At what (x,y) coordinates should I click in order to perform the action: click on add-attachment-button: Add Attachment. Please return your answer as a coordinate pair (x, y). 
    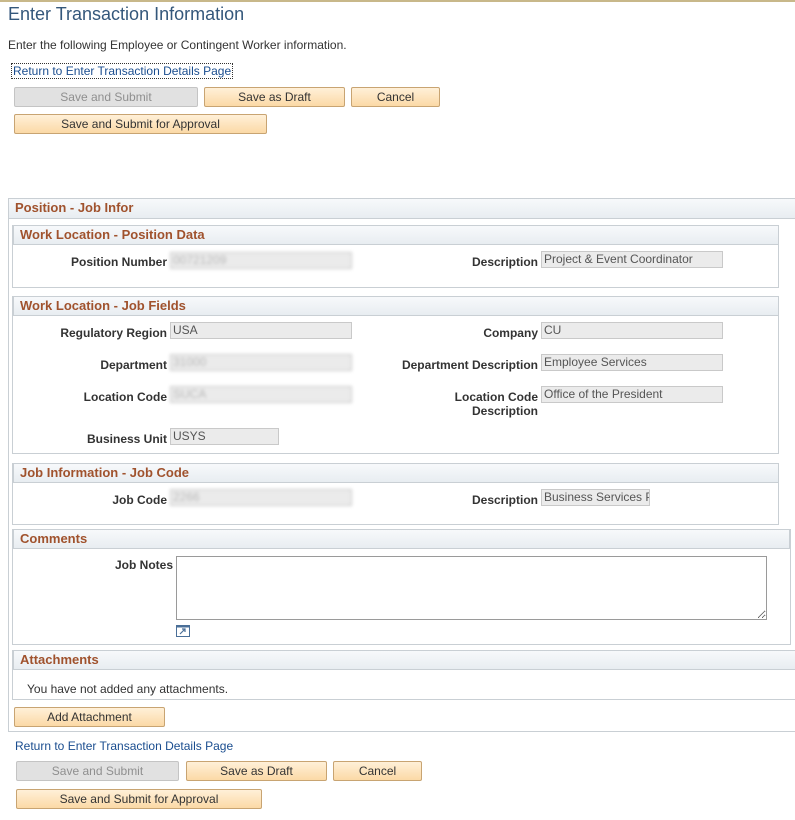
    Looking at the image, I should click on (89, 717).